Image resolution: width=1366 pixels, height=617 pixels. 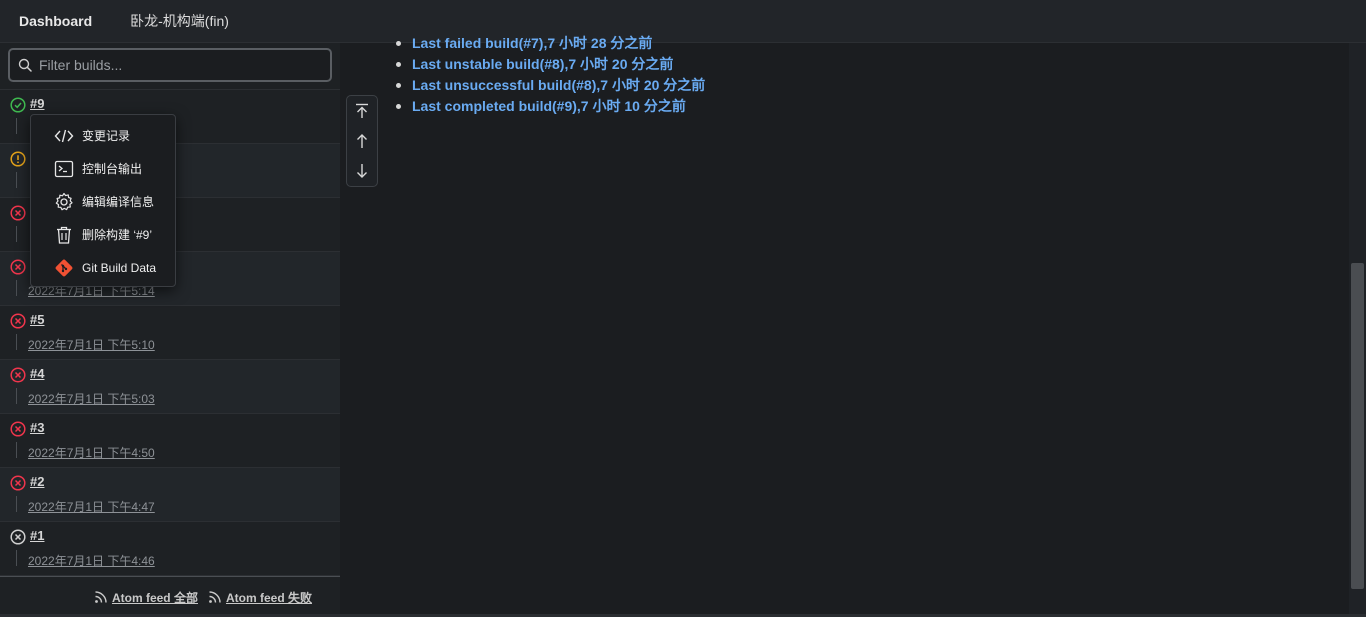 I want to click on scroll-down-button, so click(x=362, y=171).